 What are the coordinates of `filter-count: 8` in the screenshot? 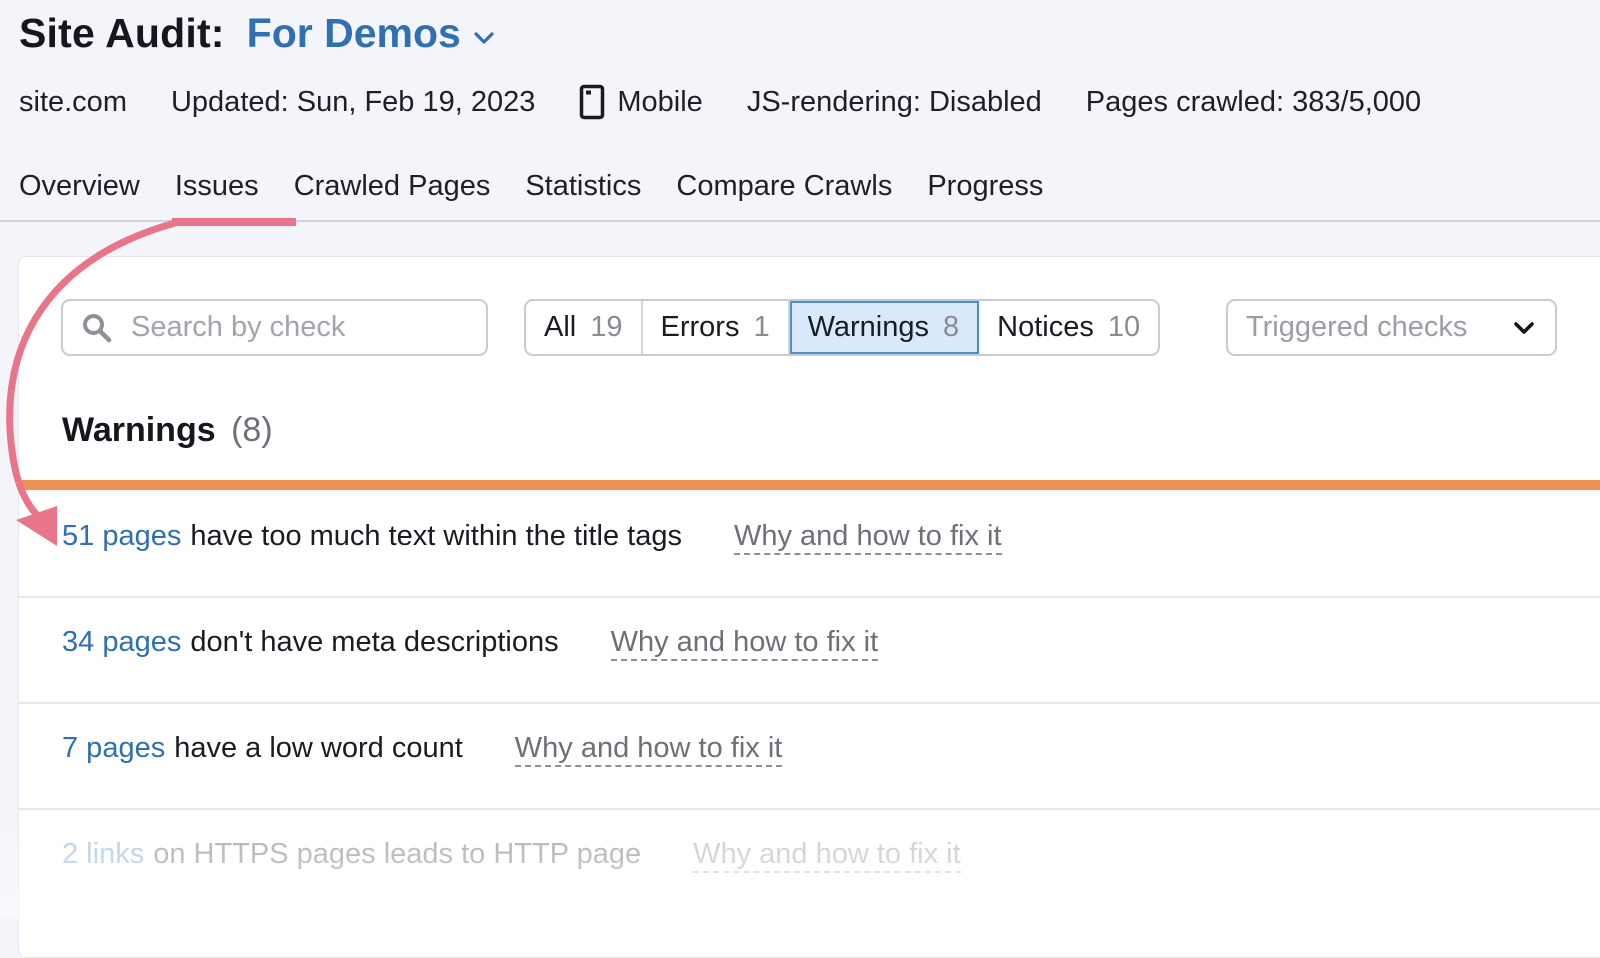 It's located at (951, 327).